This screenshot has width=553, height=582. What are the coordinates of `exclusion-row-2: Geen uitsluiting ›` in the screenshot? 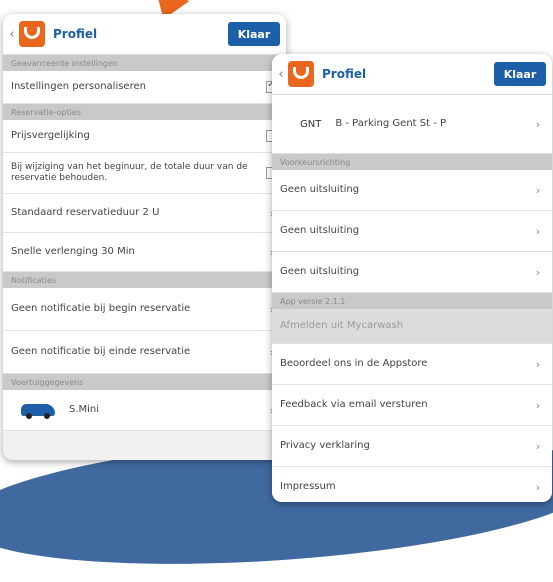 It's located at (412, 231).